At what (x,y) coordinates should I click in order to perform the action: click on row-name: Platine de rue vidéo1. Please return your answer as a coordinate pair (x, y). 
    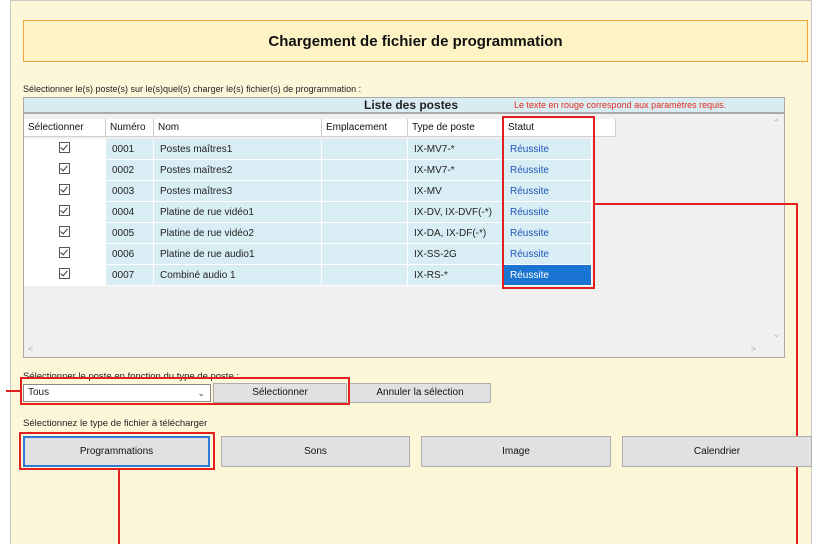
    Looking at the image, I should click on (238, 212).